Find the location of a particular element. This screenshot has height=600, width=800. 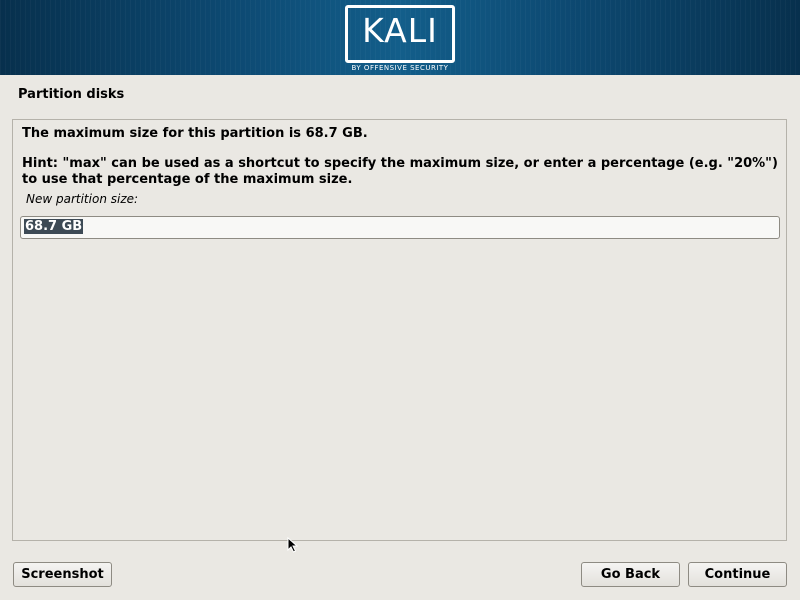

partition-size-value: 68.7 GB is located at coordinates (54, 226).